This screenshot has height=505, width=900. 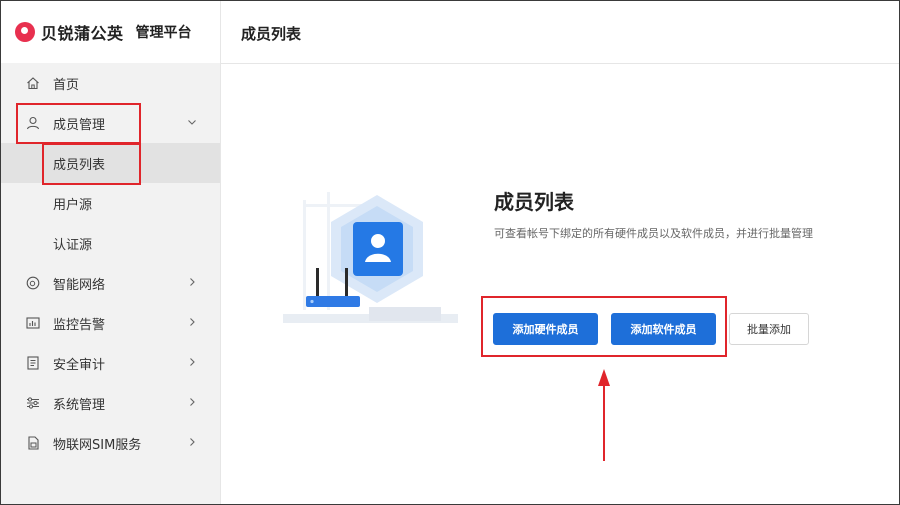 What do you see at coordinates (33, 323) in the screenshot?
I see `monitor-icon` at bounding box center [33, 323].